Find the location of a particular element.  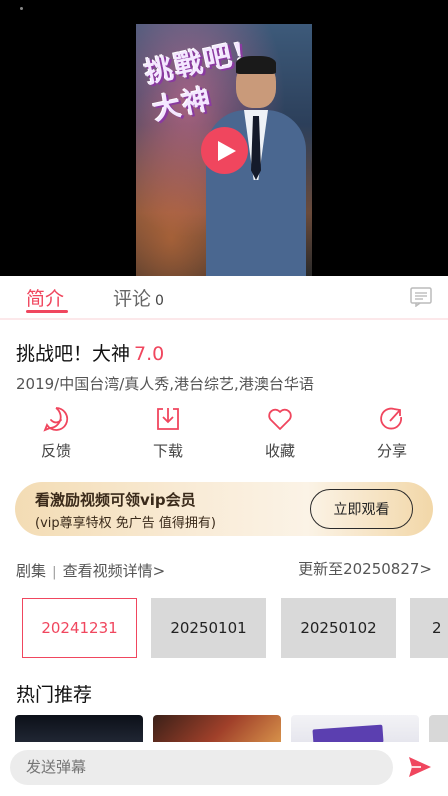

tab-intro: 简介 is located at coordinates (45, 297).